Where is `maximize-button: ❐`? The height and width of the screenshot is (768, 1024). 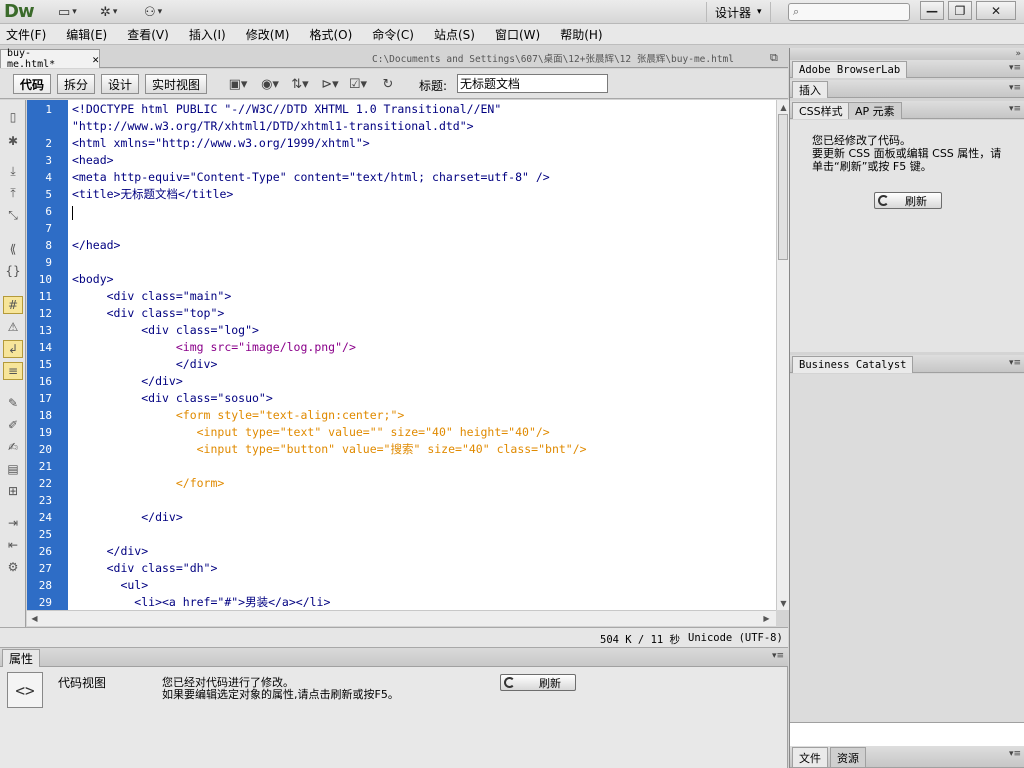 maximize-button: ❐ is located at coordinates (960, 10).